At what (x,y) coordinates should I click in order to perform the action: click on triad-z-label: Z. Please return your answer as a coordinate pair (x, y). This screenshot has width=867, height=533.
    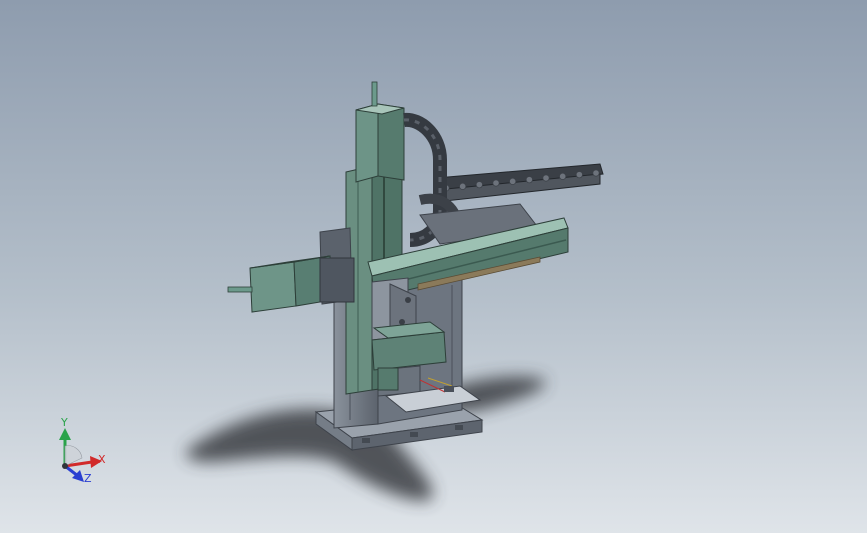
    Looking at the image, I should click on (88, 478).